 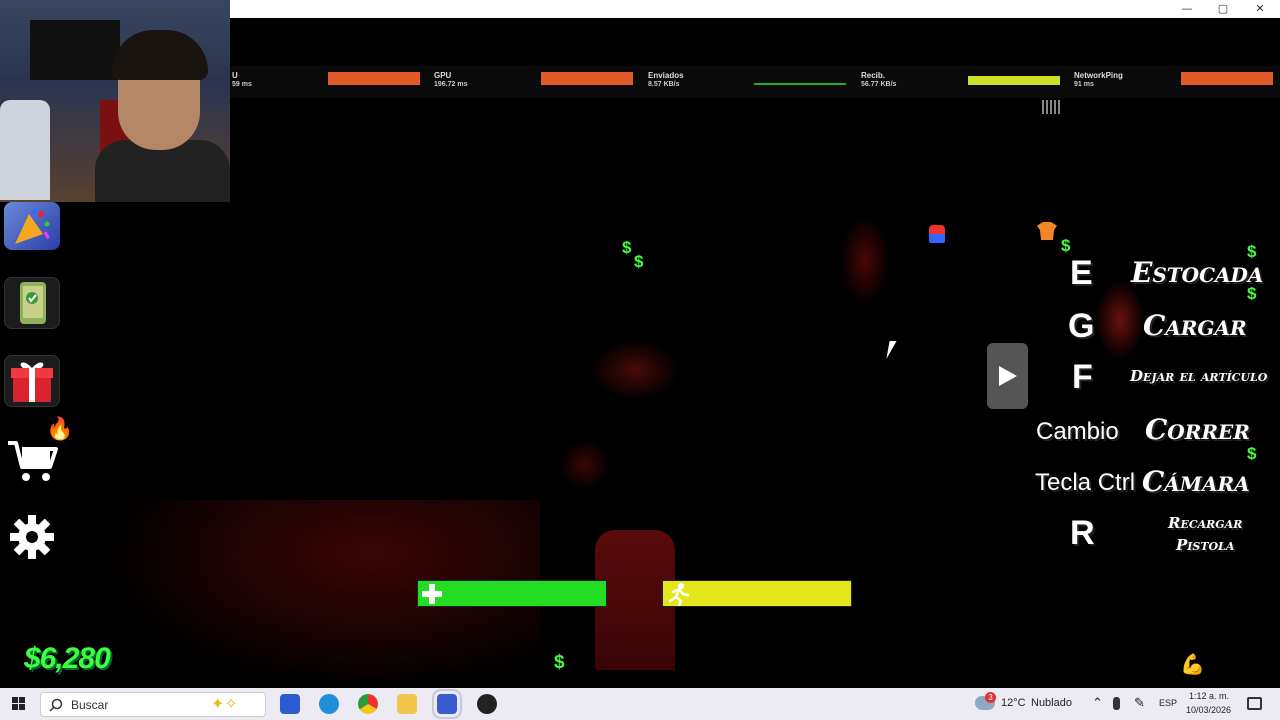 I want to click on stat-value: 196.72 ms, so click(x=451, y=84).